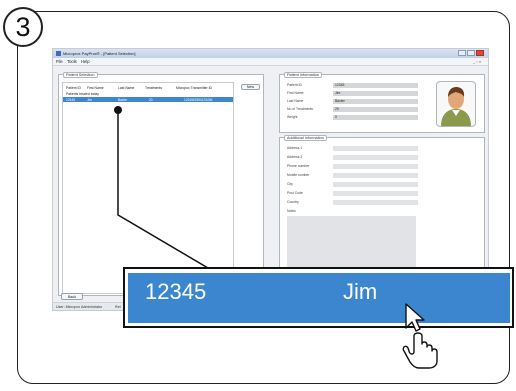 The width and height of the screenshot is (516, 391). I want to click on hand-cursor-icon, so click(420, 350).